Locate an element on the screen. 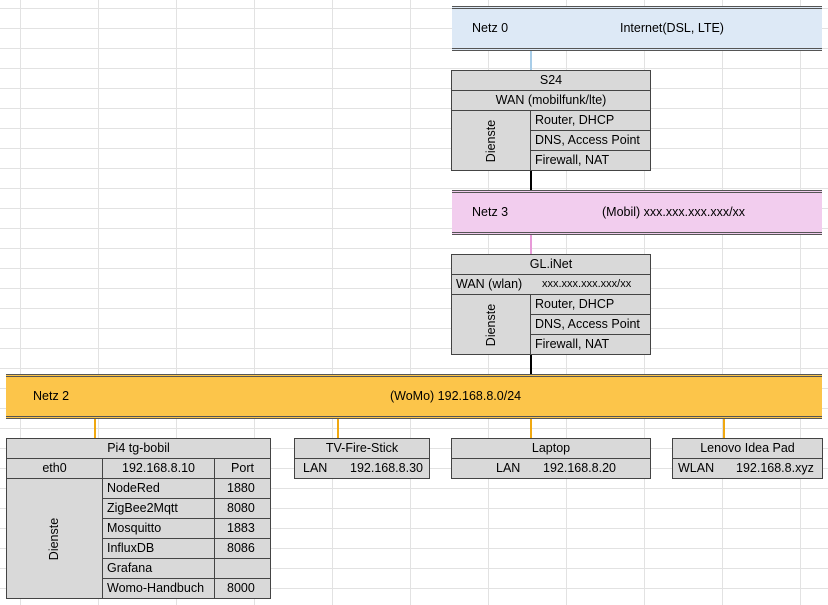  firestick-box: TV-Fire-Stick LAN 192.168.8.30 is located at coordinates (362, 458).